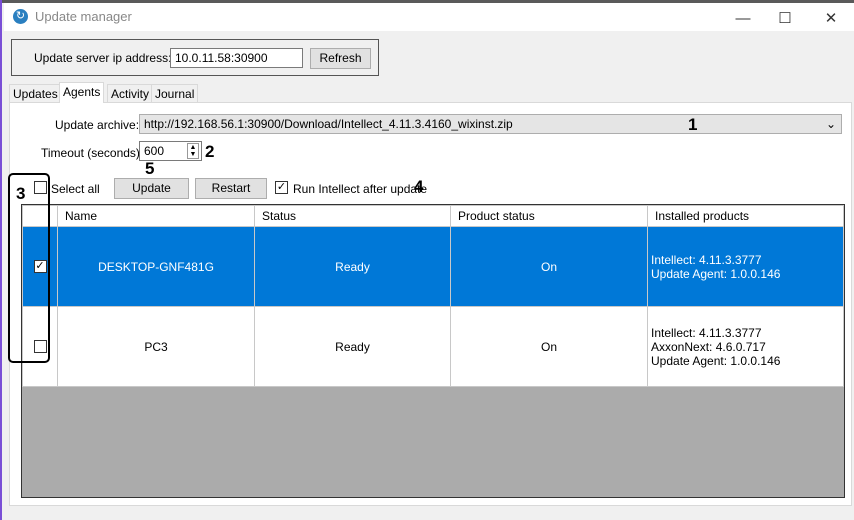  Describe the element at coordinates (231, 188) in the screenshot. I see `restart-button: Restart` at that location.